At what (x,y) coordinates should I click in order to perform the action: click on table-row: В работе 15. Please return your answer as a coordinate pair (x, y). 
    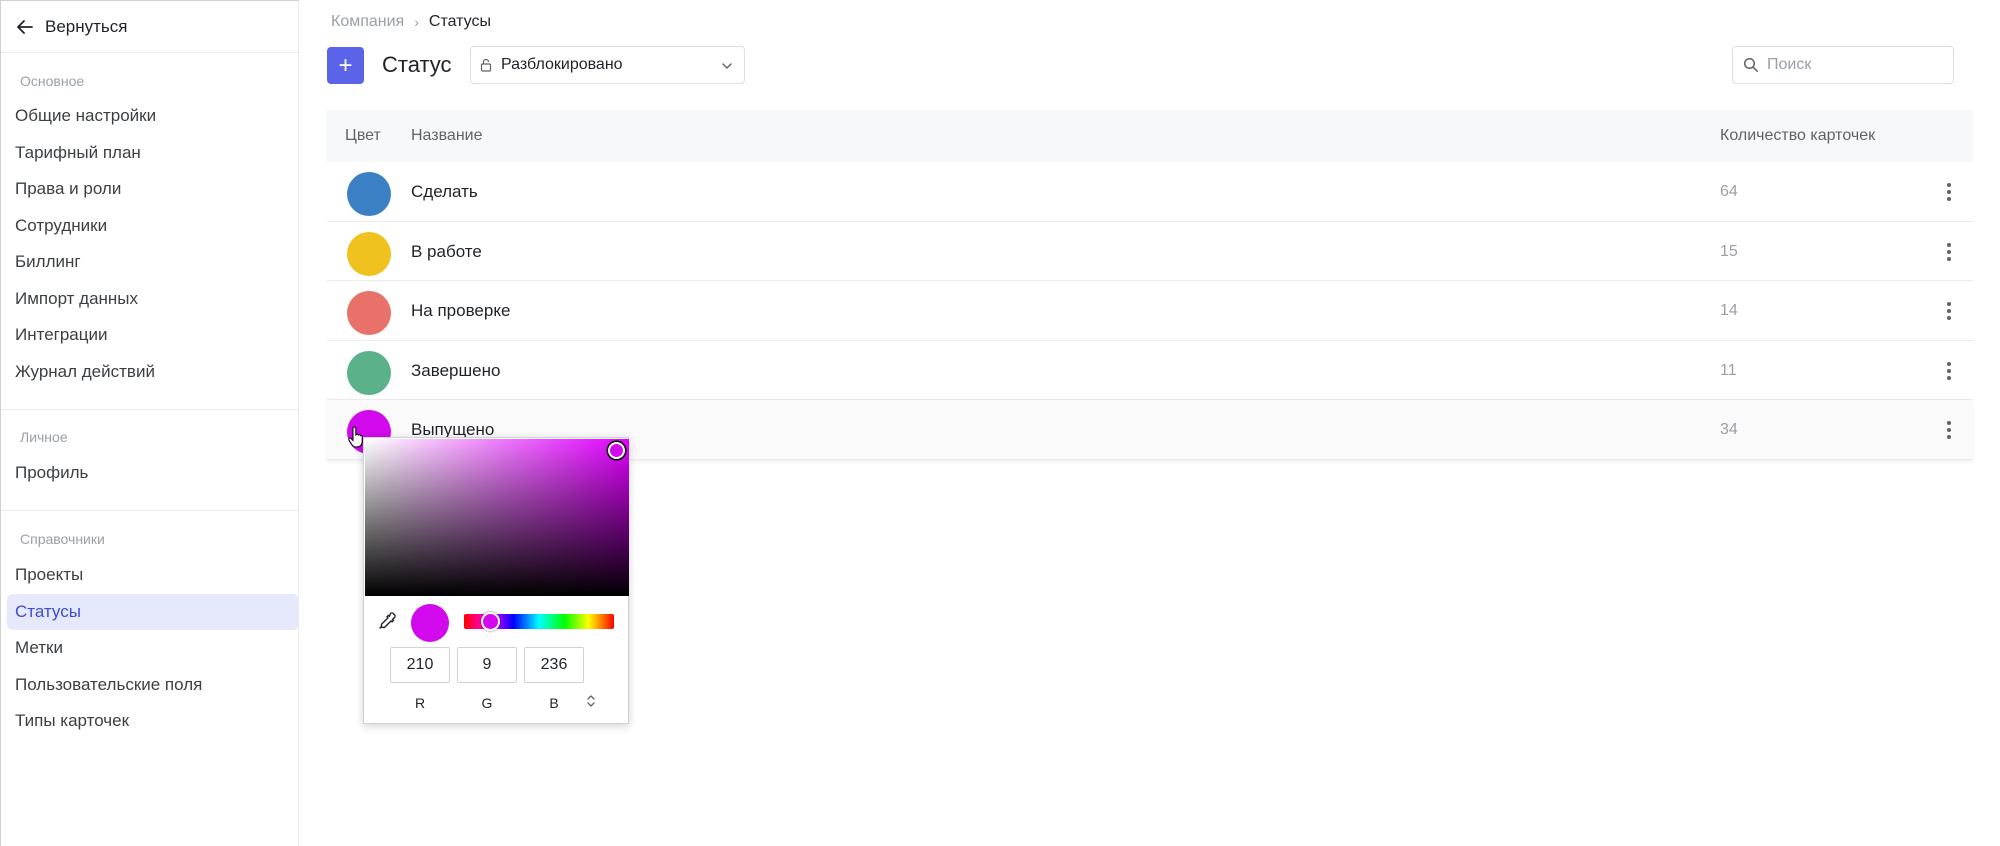
    Looking at the image, I should click on (1150, 251).